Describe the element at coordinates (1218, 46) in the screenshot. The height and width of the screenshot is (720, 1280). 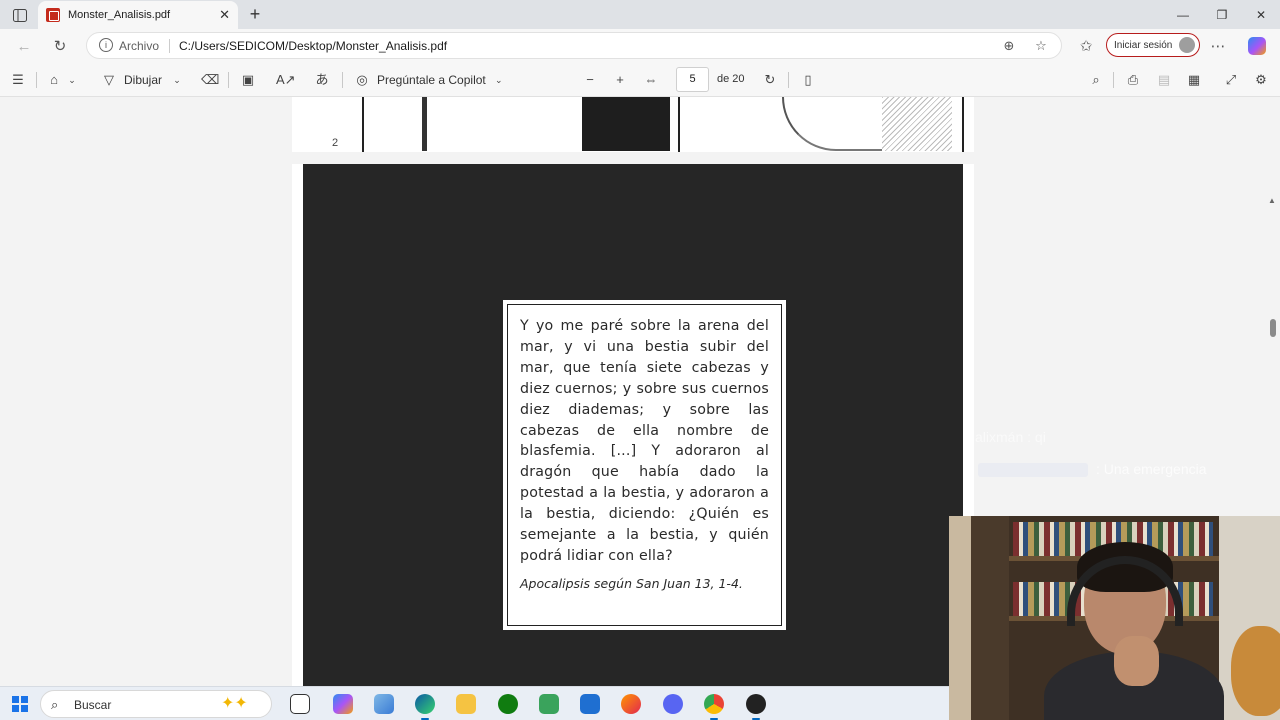
I see `more-menu-icon: ⋯` at that location.